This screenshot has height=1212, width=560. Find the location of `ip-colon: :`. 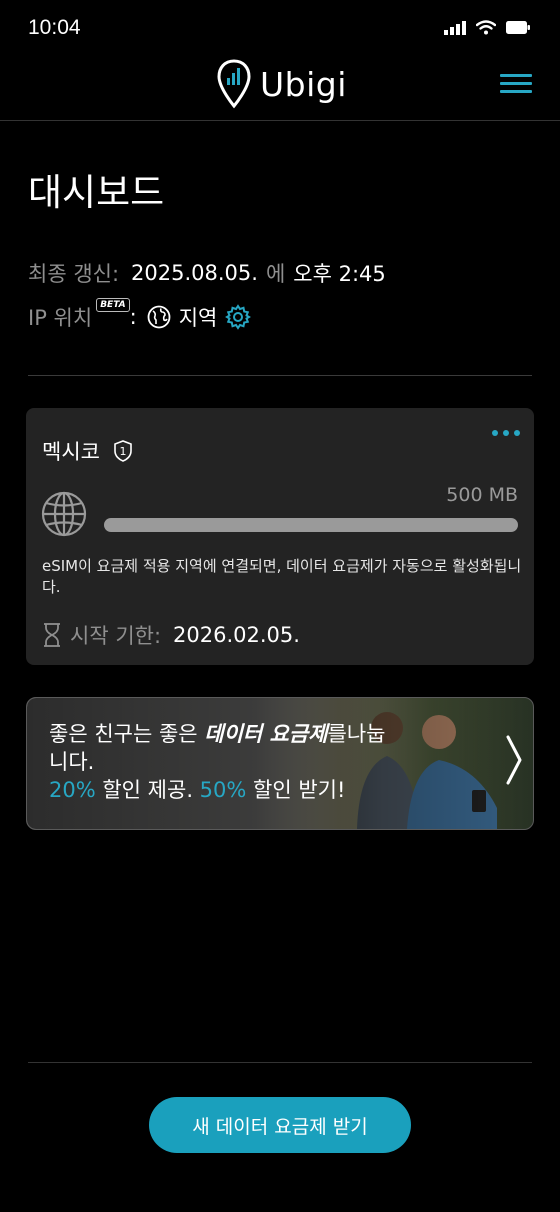

ip-colon: : is located at coordinates (133, 317).